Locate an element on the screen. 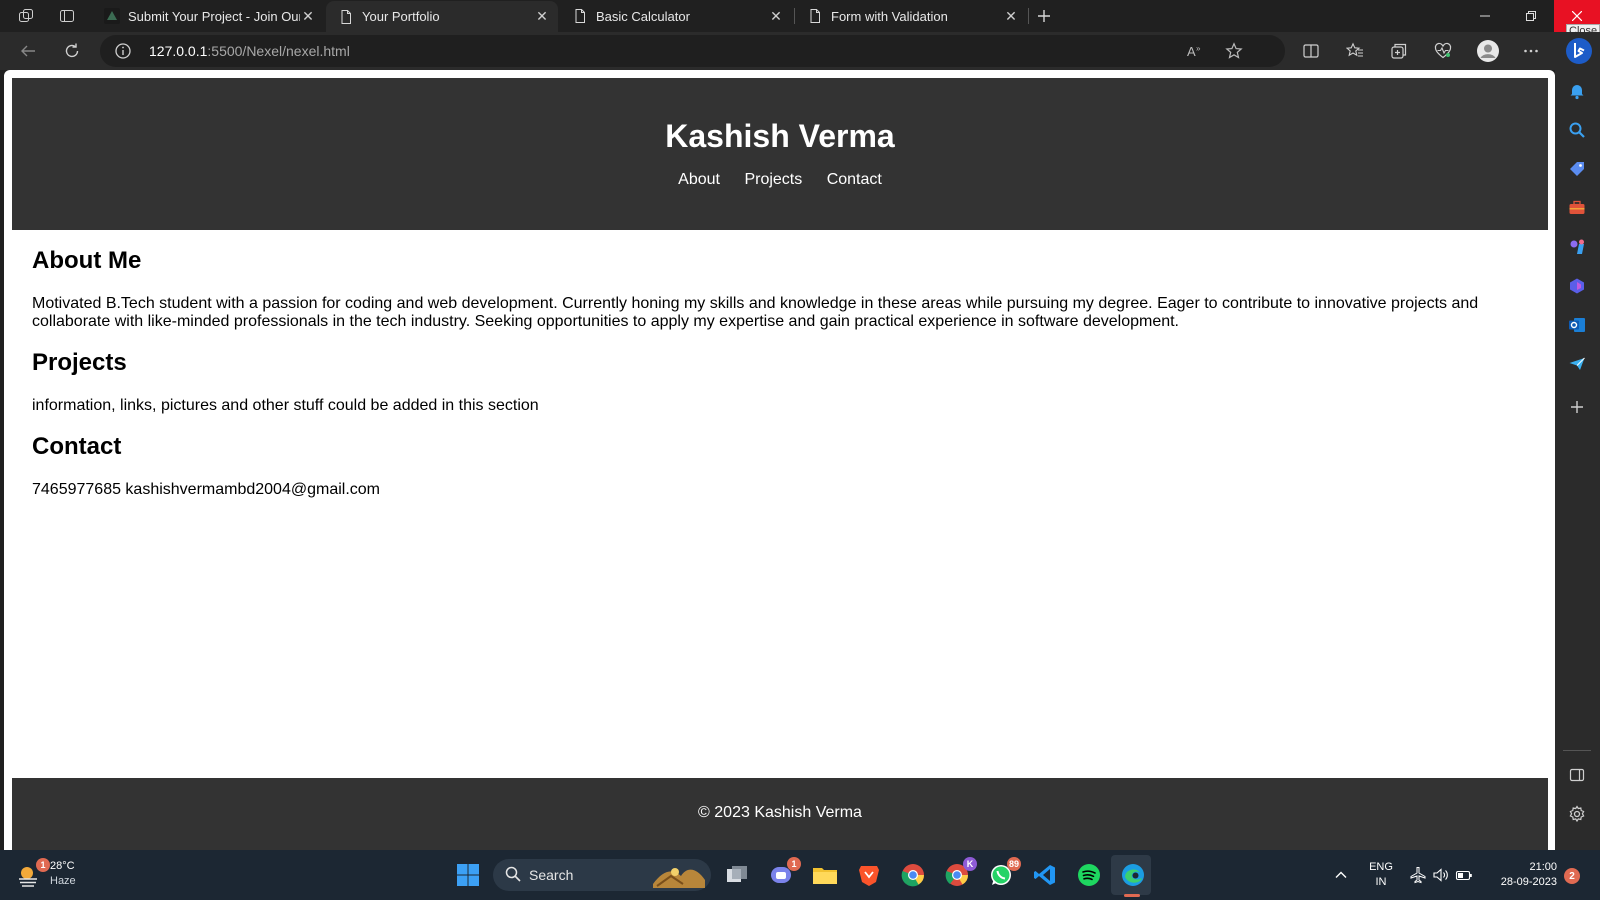  start-windows-icon is located at coordinates (468, 875).